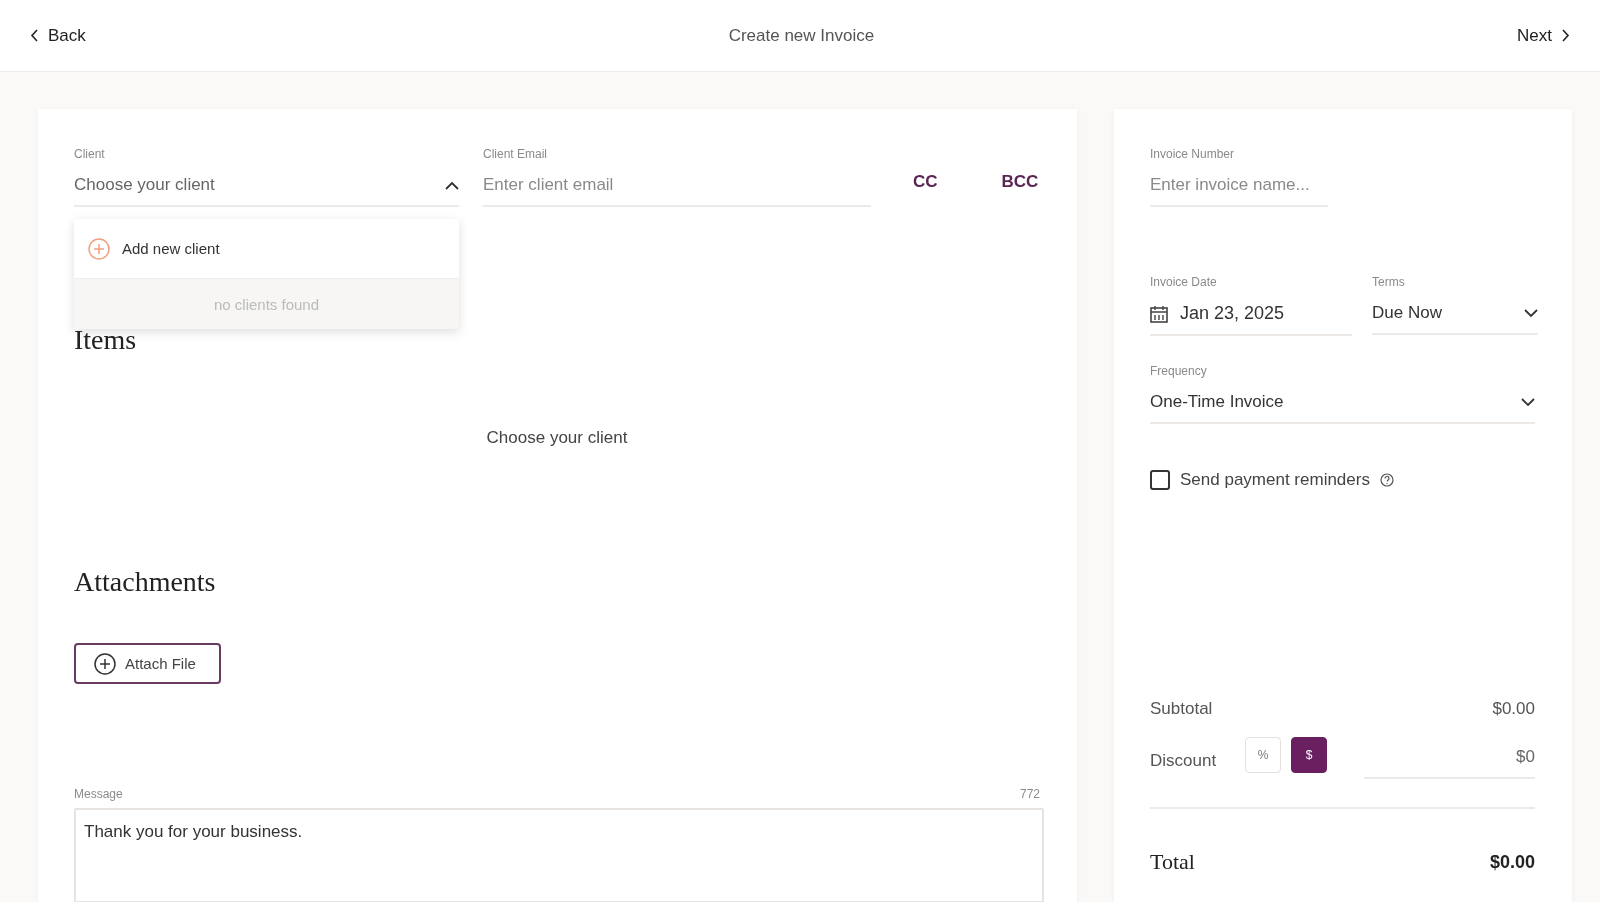  What do you see at coordinates (1543, 35) in the screenshot?
I see `next-button: Next` at bounding box center [1543, 35].